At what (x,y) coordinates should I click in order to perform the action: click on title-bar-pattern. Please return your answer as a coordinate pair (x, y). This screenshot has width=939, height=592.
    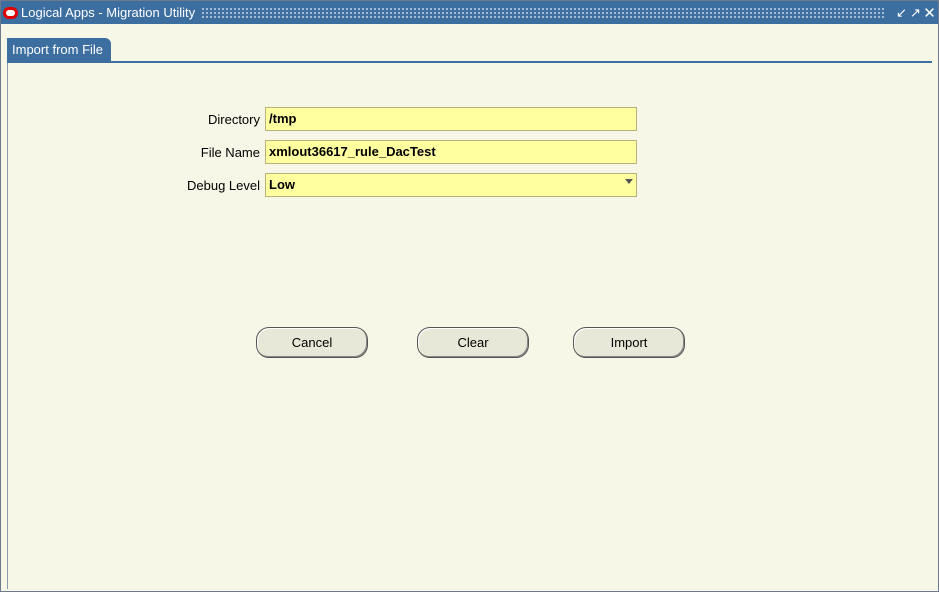
    Looking at the image, I should click on (543, 12).